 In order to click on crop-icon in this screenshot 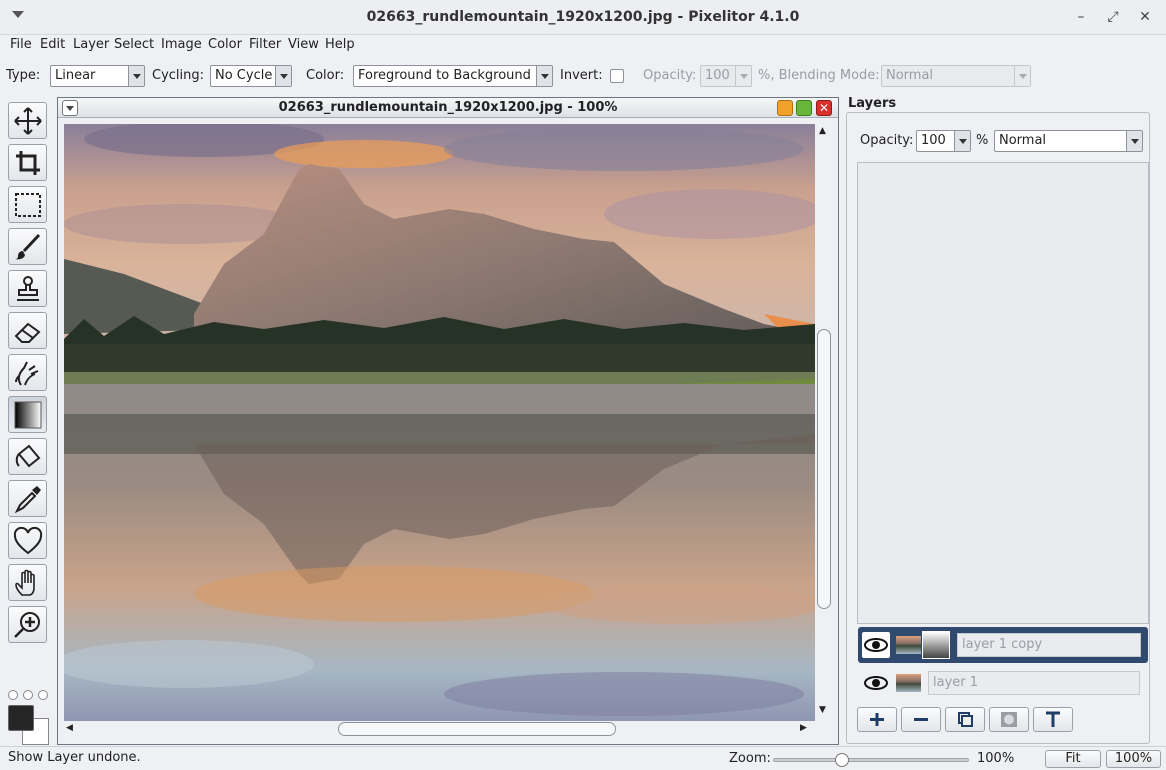, I will do `click(28, 163)`.